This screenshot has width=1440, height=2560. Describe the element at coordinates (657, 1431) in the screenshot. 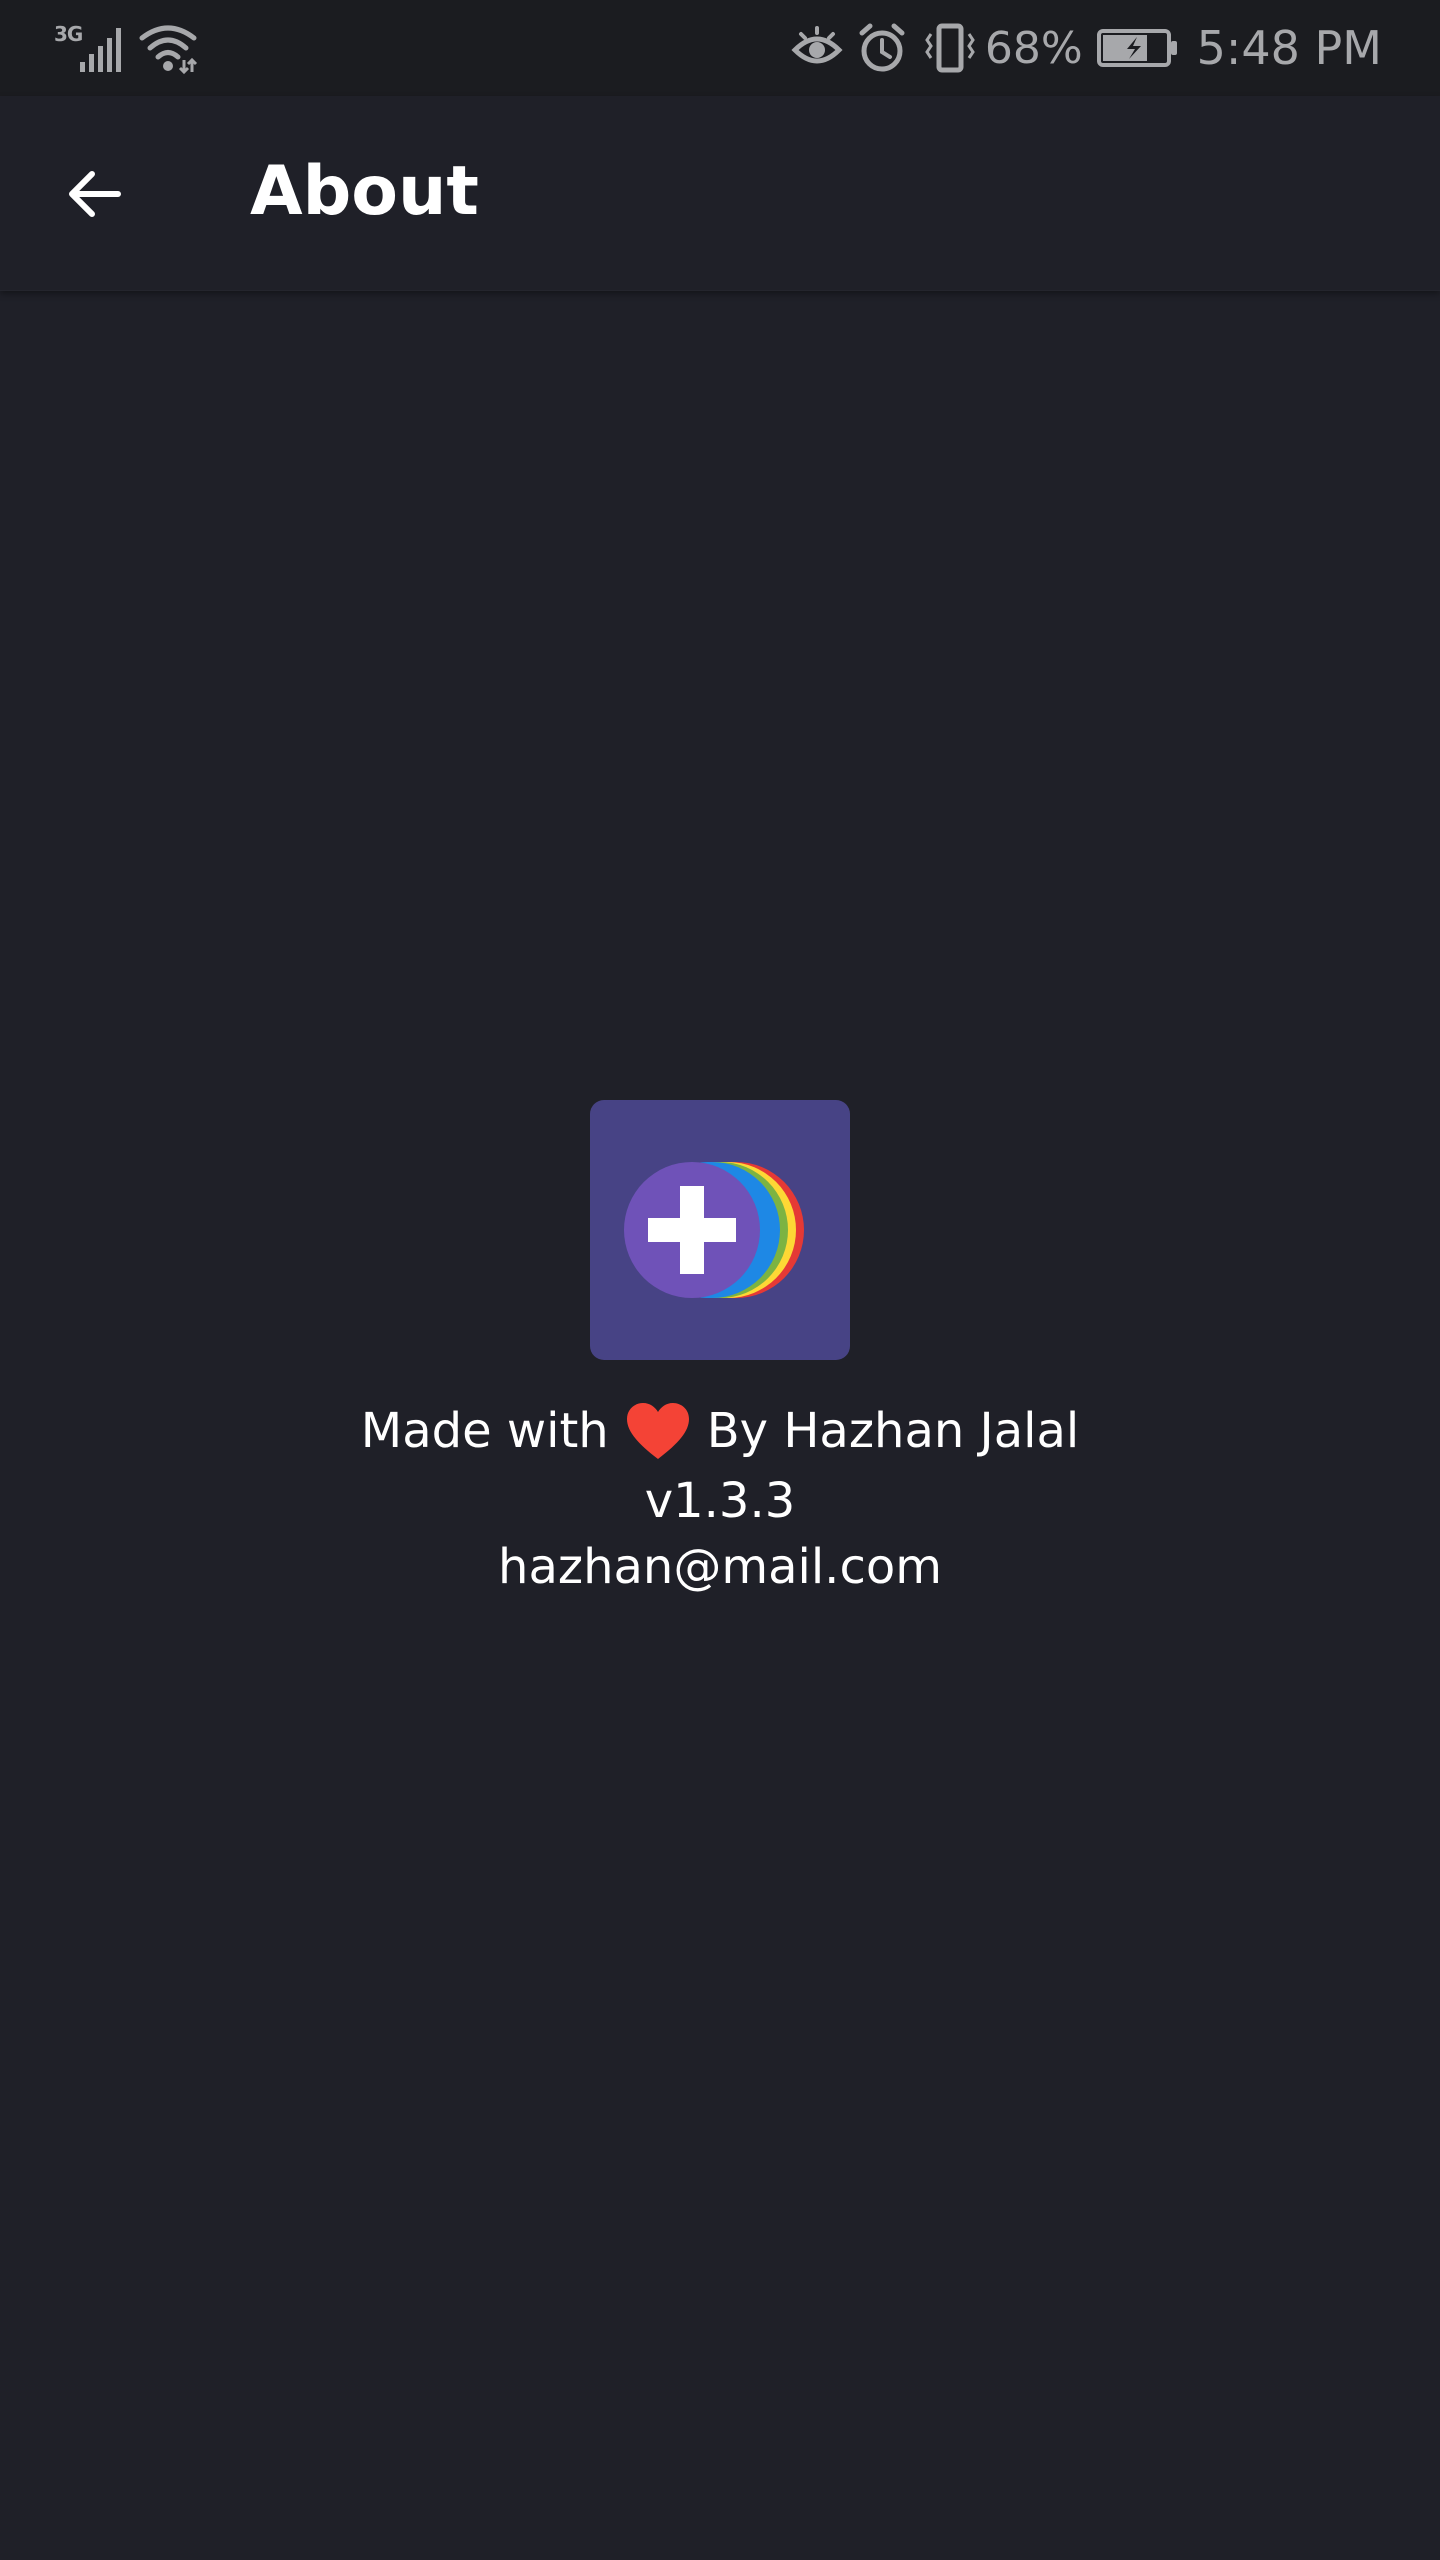

I see `heart-icon` at that location.